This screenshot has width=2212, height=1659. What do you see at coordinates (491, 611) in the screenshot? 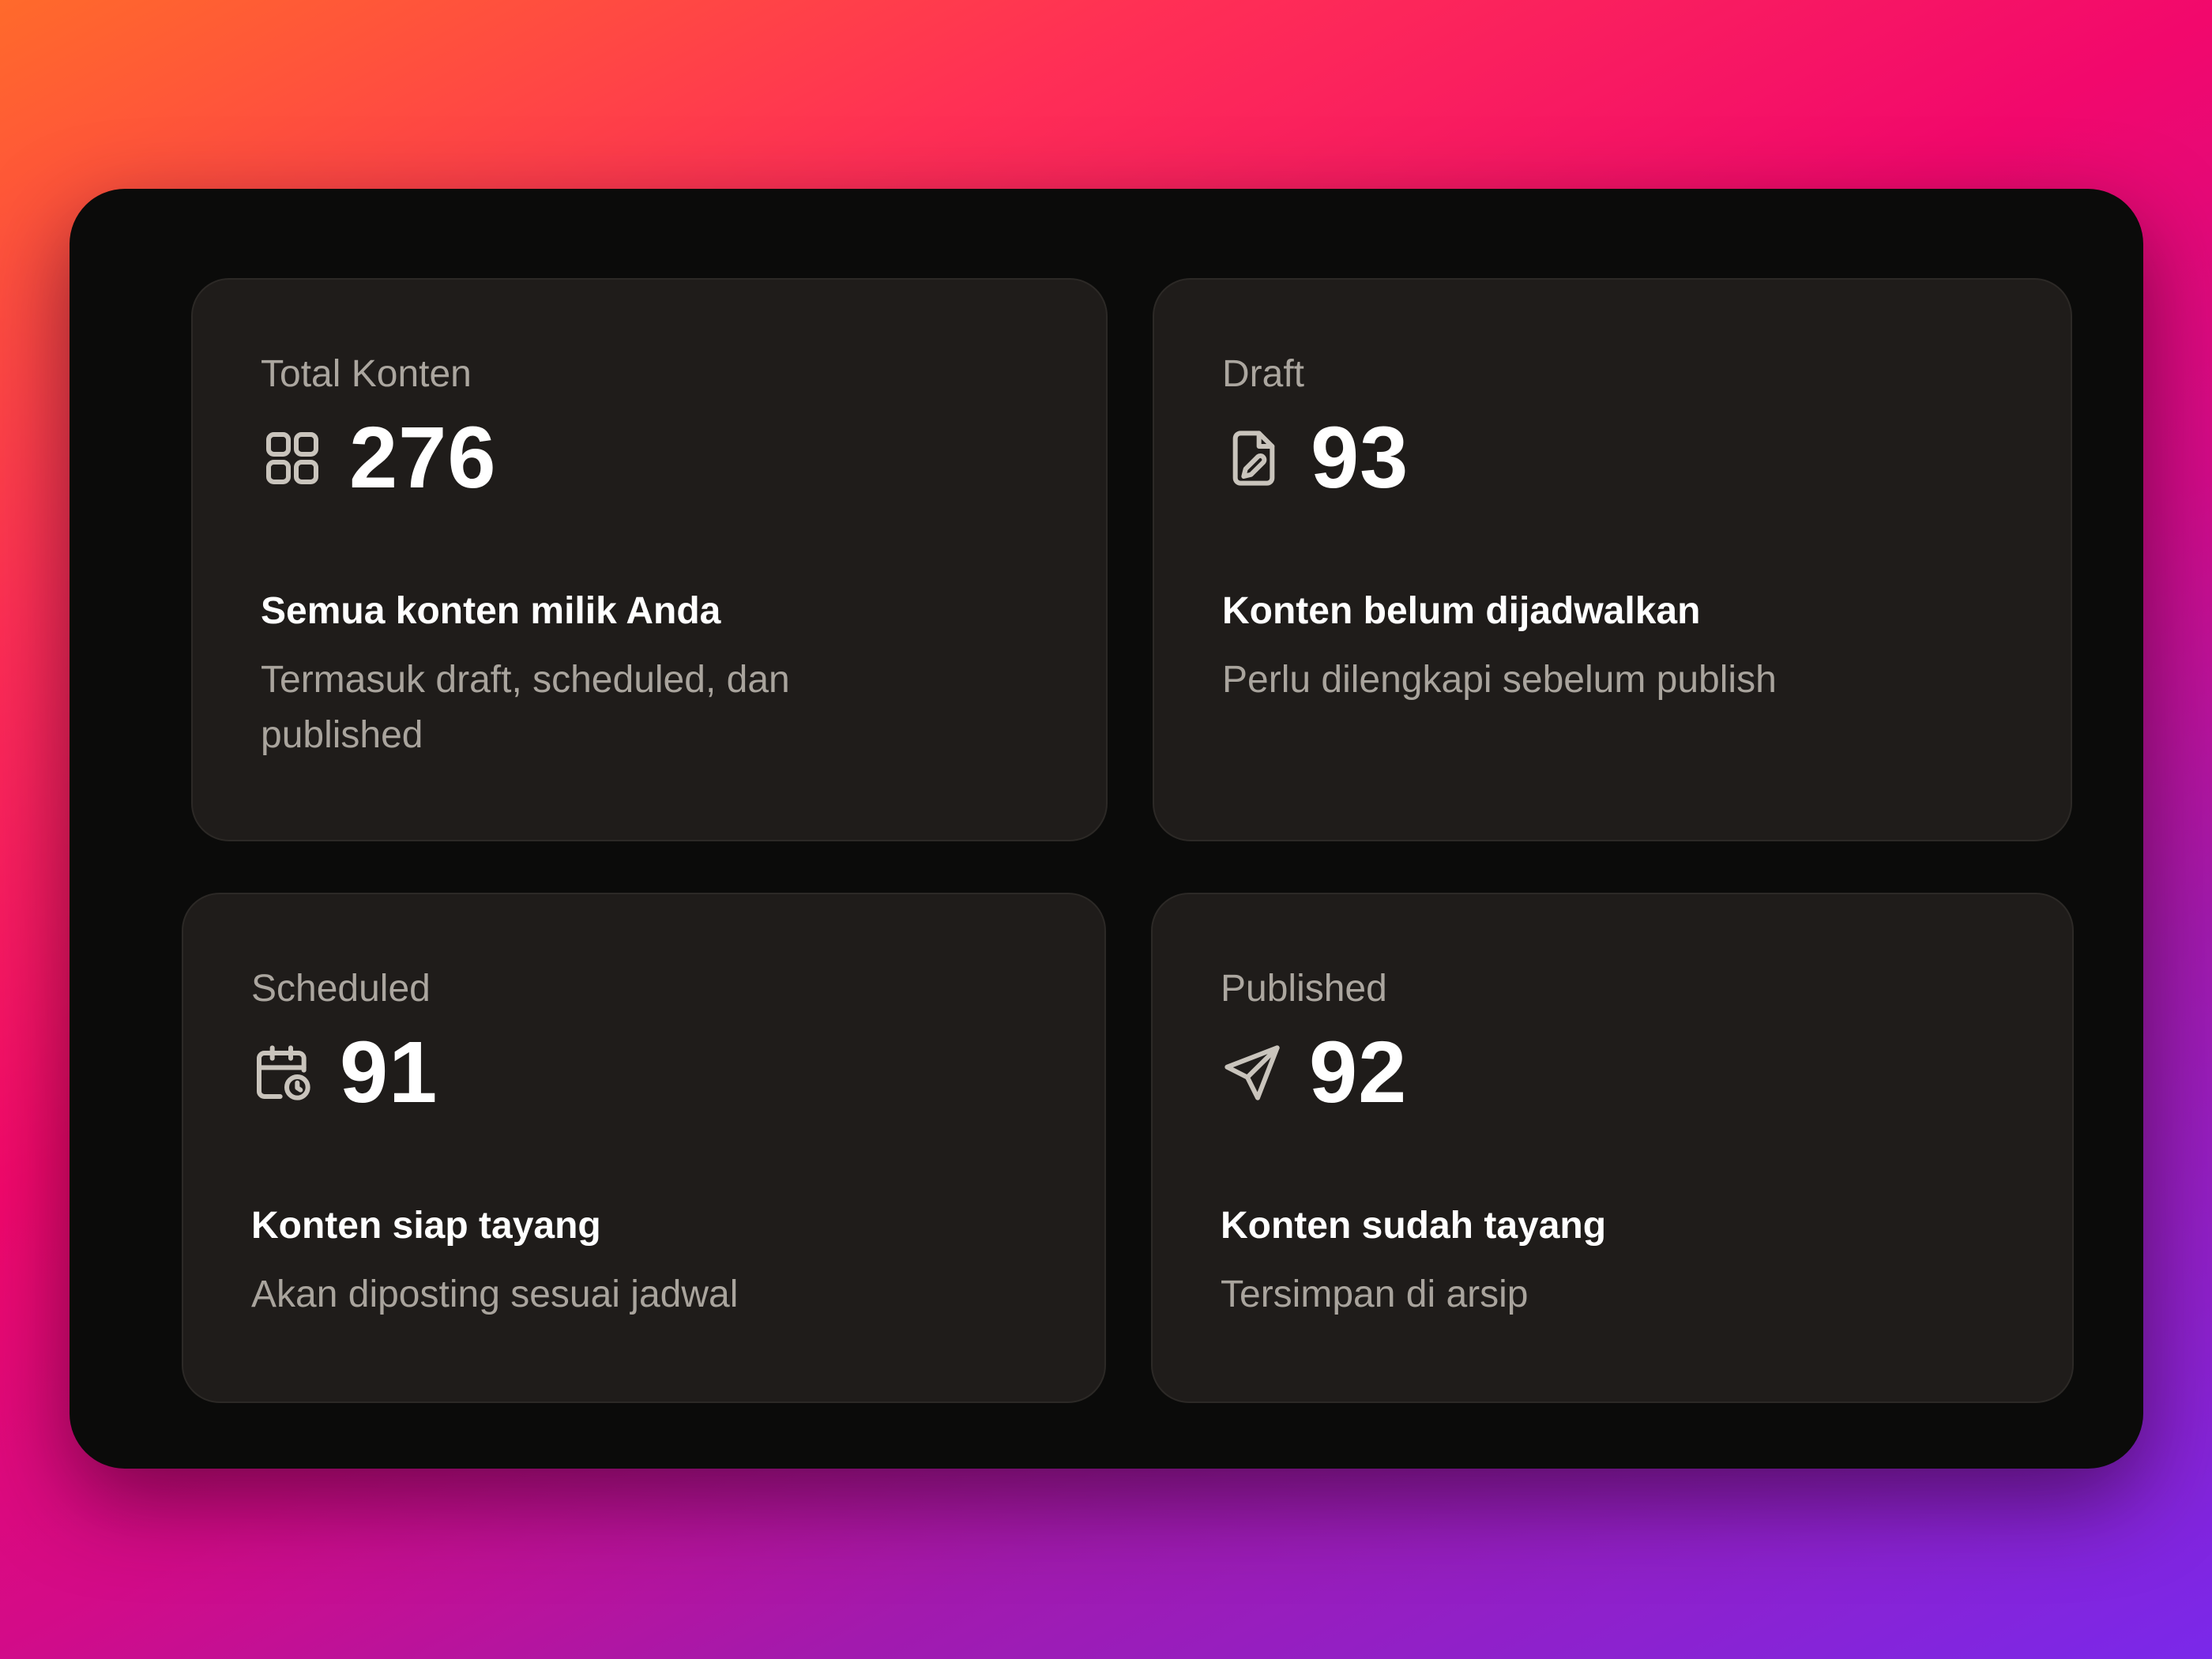
I see `stat-title: Semua konten milik Anda` at bounding box center [491, 611].